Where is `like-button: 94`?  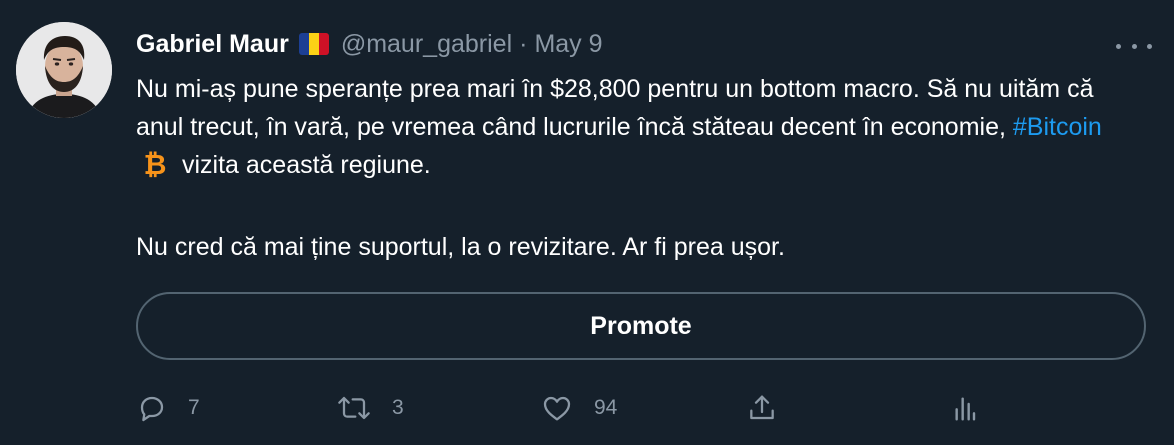
like-button: 94 is located at coordinates (578, 408).